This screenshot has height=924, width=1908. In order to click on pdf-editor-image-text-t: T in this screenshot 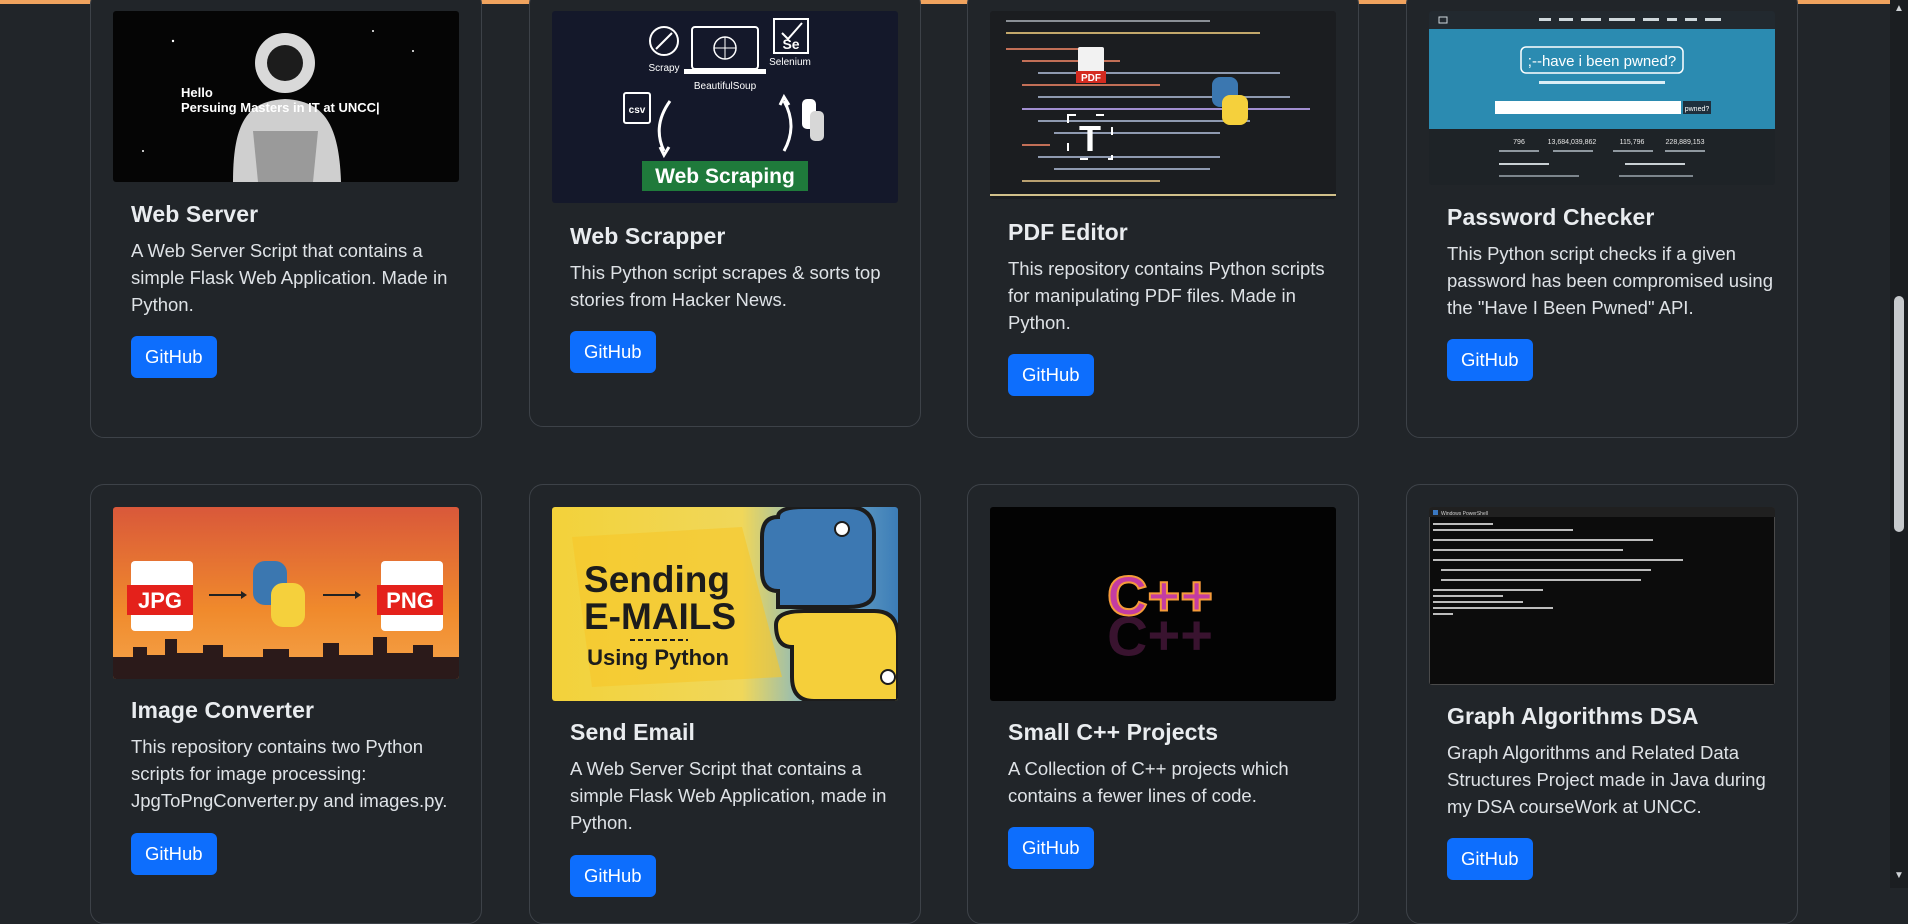, I will do `click(1090, 138)`.